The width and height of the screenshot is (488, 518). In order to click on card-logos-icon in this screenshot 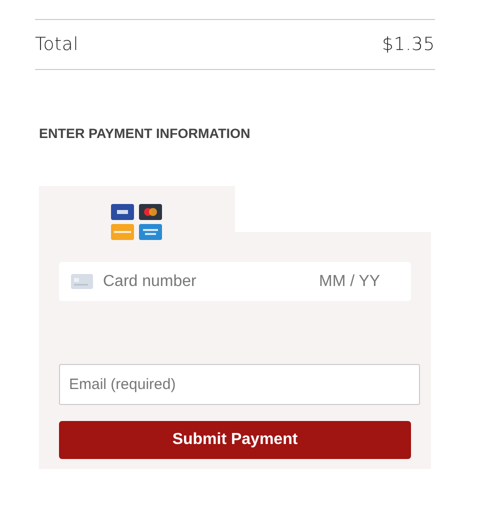, I will do `click(137, 222)`.